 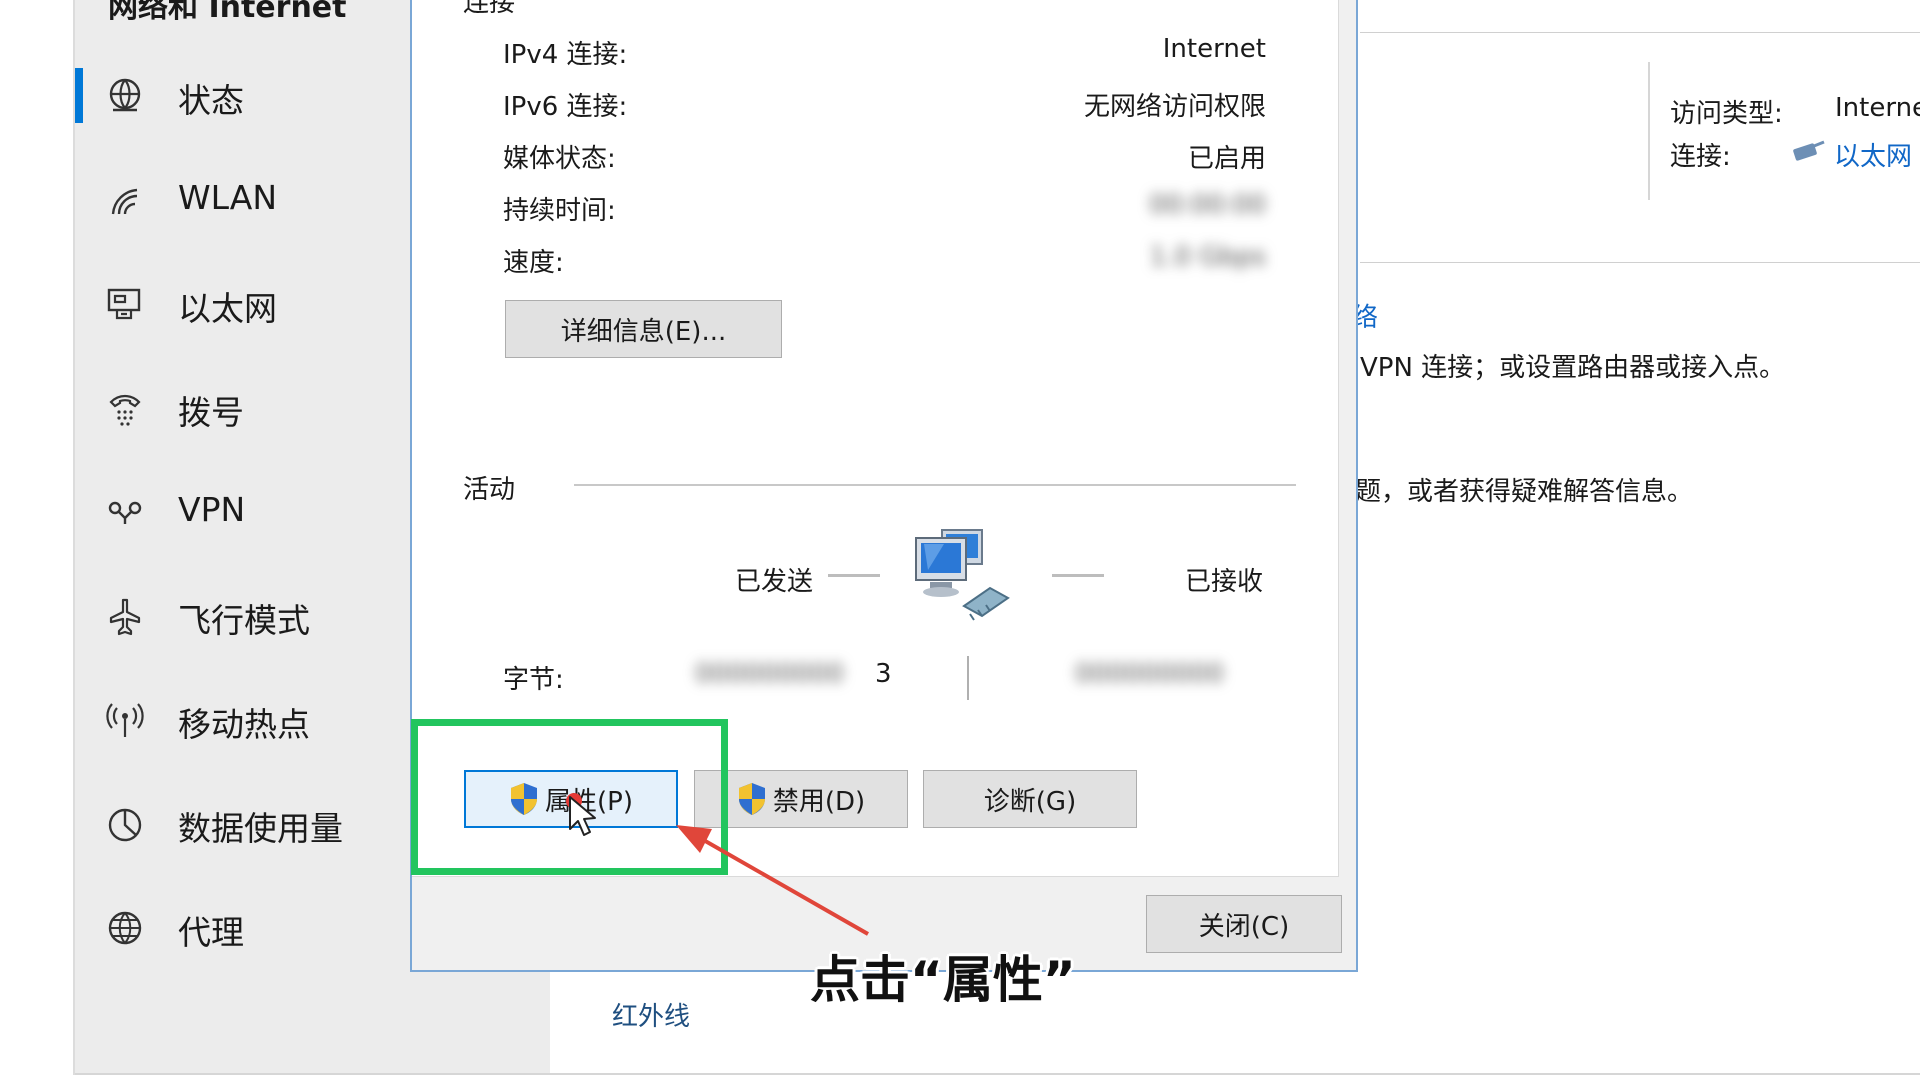 I want to click on description-text: 题，或者获得疑难解答信息。, so click(x=1524, y=492).